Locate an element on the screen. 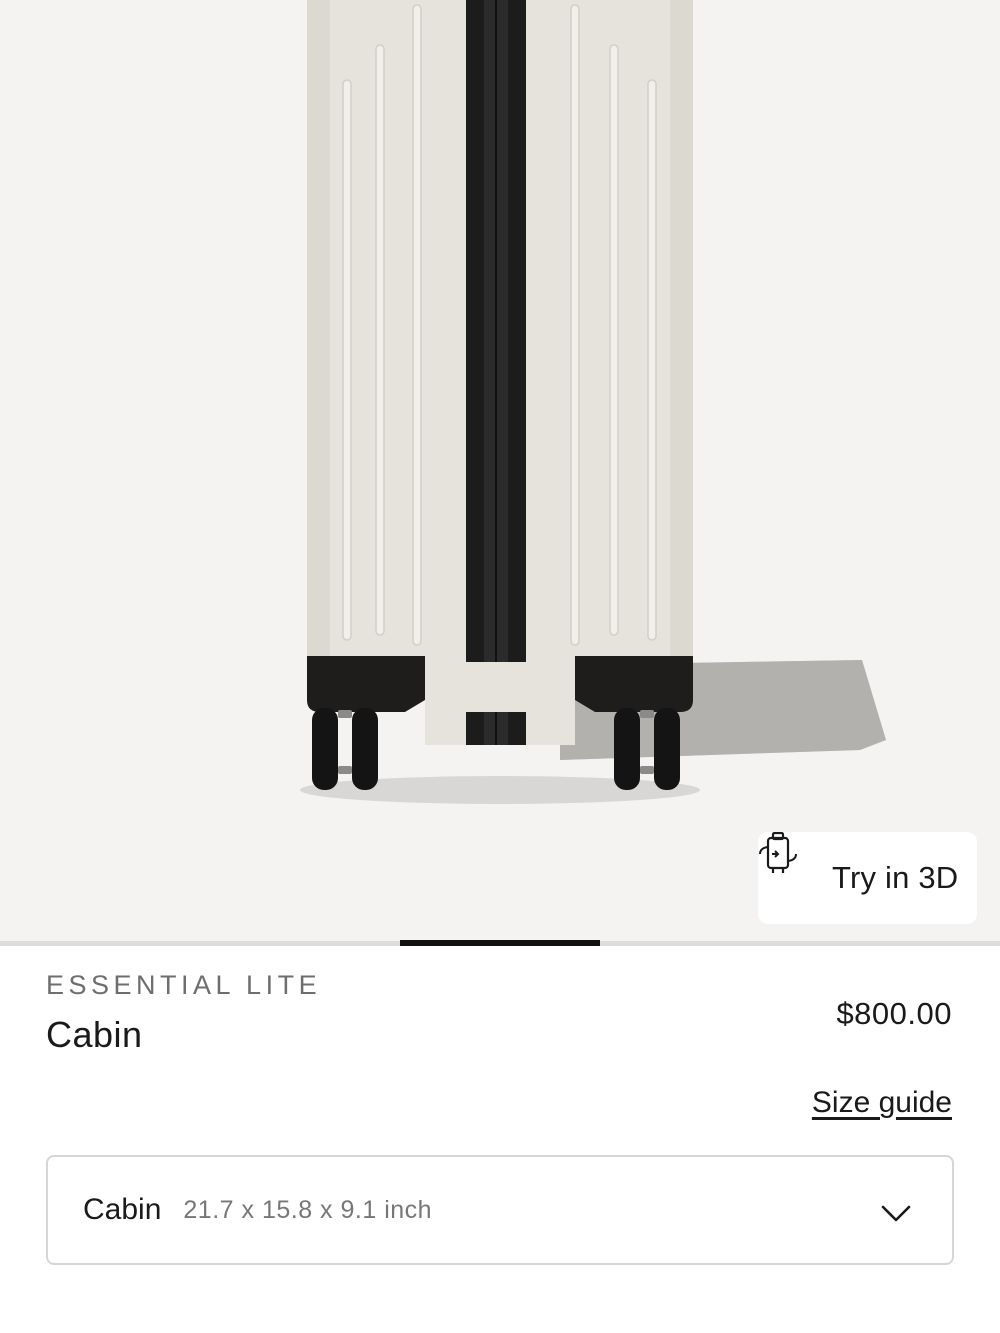 The image size is (1000, 1333). try-in-3d-label: Try in 3D is located at coordinates (895, 877).